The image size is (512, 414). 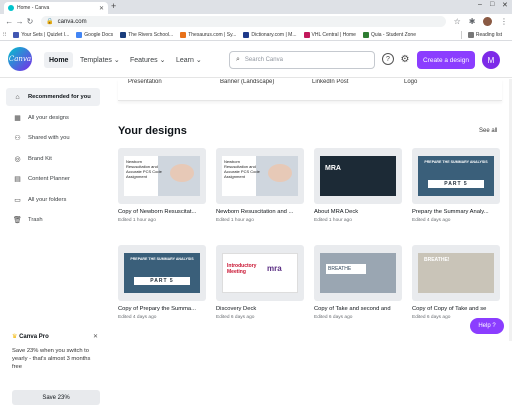 I want to click on design-type-linkedin: LinkedIn Post, so click(x=330, y=82).